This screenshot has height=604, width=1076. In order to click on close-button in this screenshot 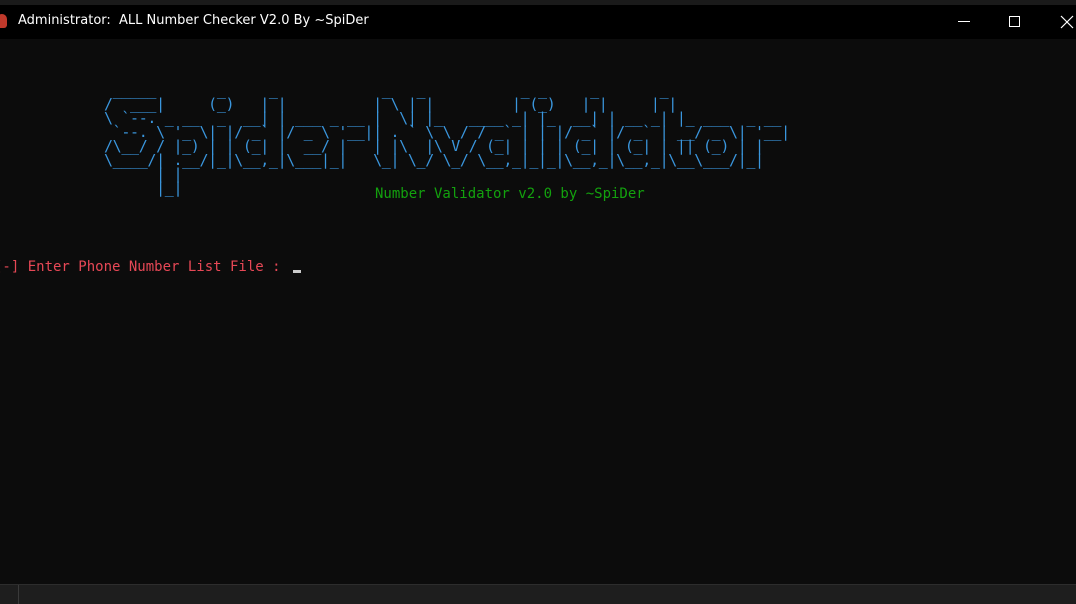, I will do `click(1058, 22)`.